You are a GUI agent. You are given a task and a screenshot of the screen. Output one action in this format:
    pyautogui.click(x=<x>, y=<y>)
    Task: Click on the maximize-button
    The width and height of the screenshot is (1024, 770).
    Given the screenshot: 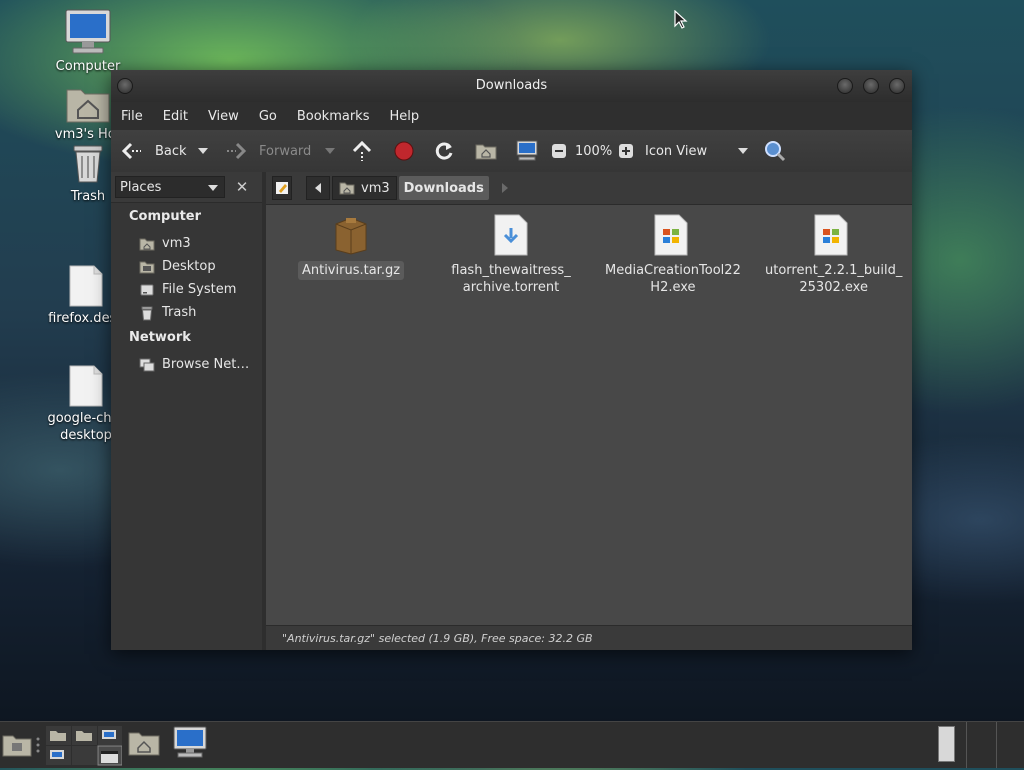 What is the action you would take?
    pyautogui.click(x=871, y=86)
    